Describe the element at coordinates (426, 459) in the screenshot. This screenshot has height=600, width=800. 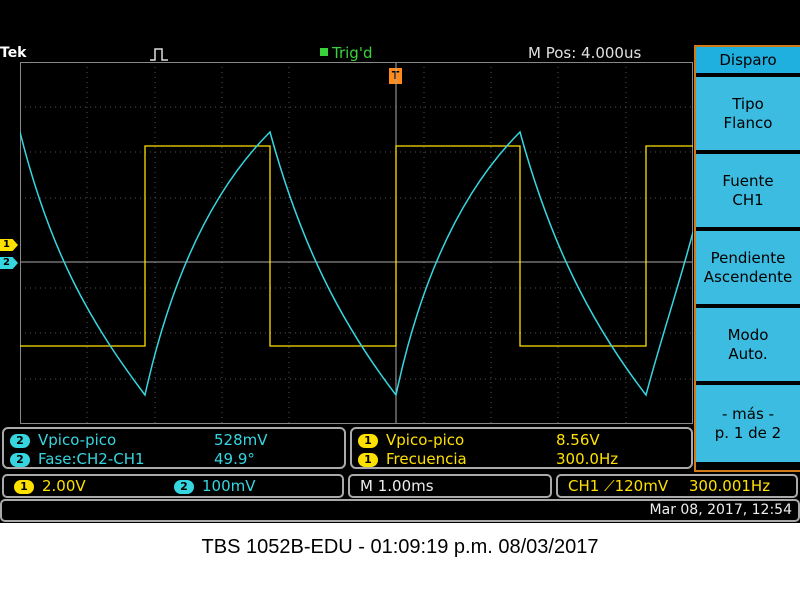
I see `measurement-label: Frecuencia` at that location.